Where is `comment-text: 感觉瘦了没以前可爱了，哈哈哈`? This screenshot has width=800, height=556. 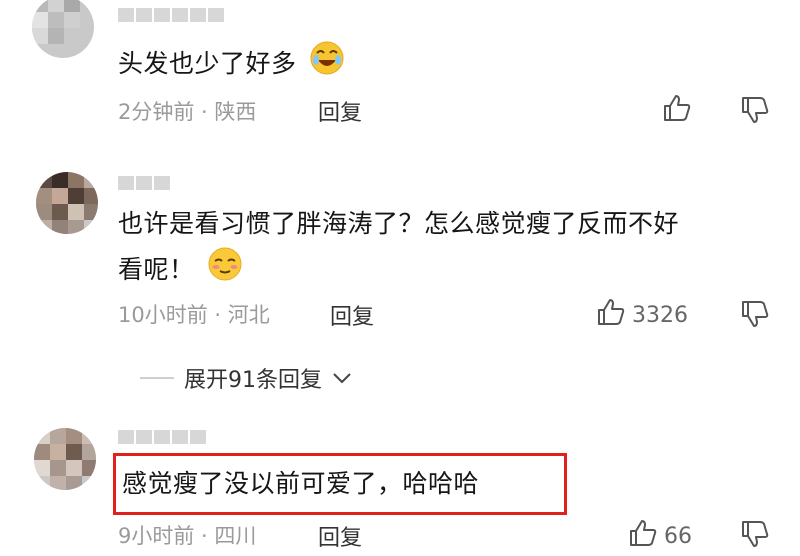
comment-text: 感觉瘦了没以前可爱了，哈哈哈 is located at coordinates (301, 483).